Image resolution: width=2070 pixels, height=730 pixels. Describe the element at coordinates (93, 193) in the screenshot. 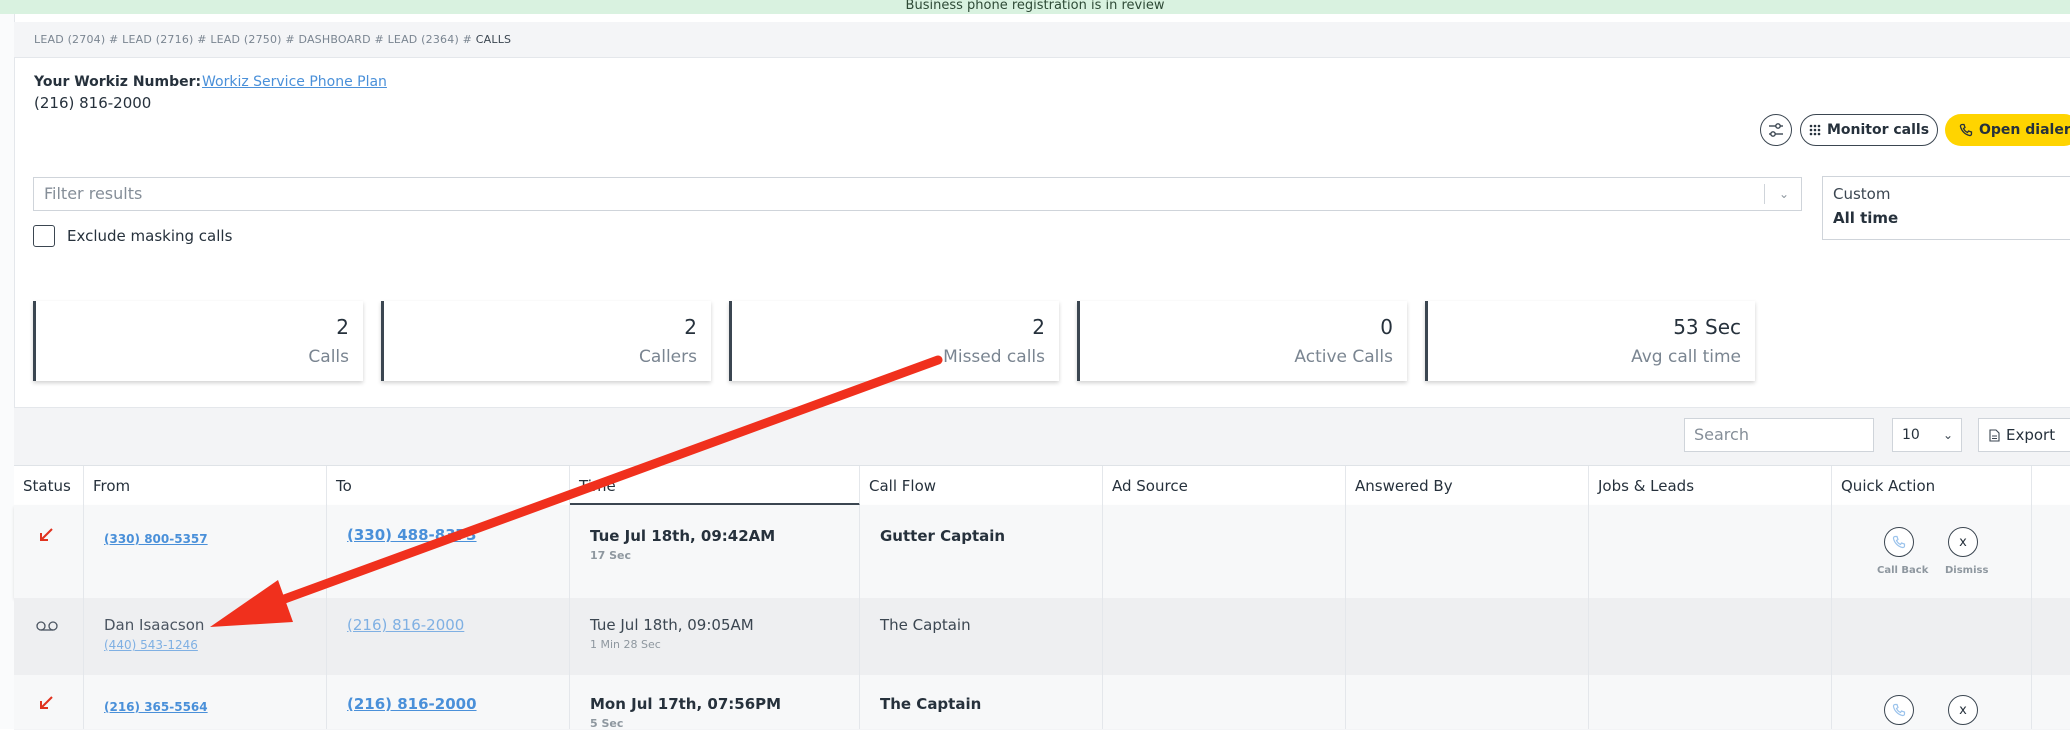

I see `filter-placeholder: Filter results` at that location.